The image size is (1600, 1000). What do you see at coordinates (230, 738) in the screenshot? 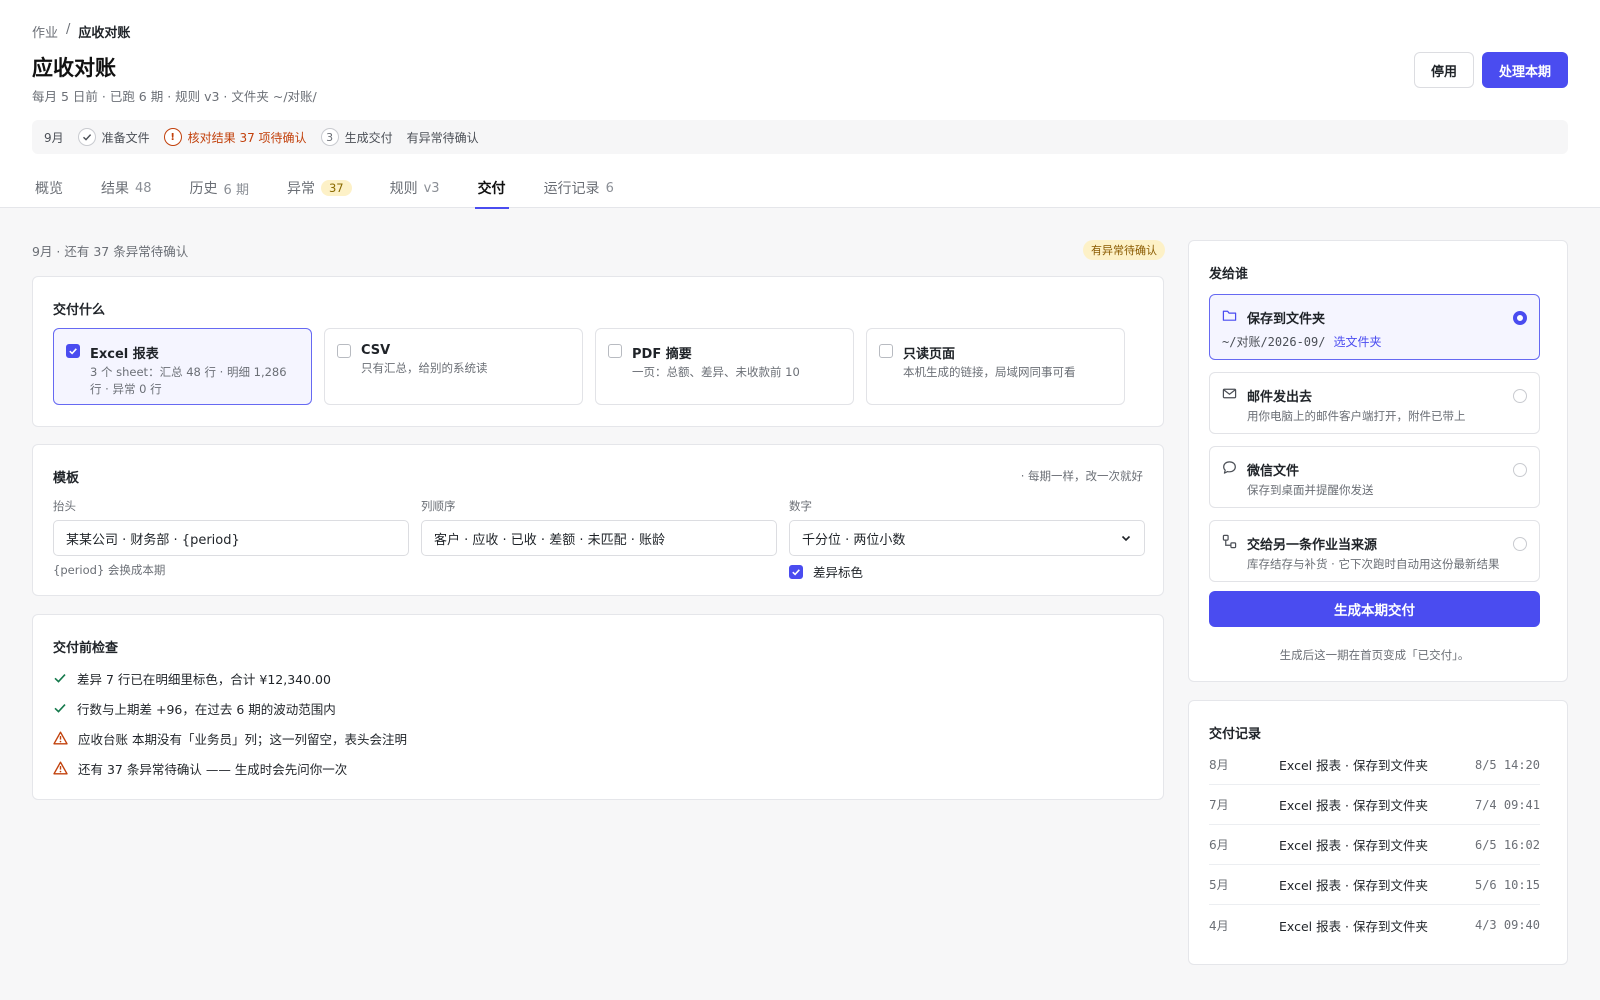
I see `precheck-item: 应收台账 本期没有「业务员」列；这一列留空，表头会注明` at bounding box center [230, 738].